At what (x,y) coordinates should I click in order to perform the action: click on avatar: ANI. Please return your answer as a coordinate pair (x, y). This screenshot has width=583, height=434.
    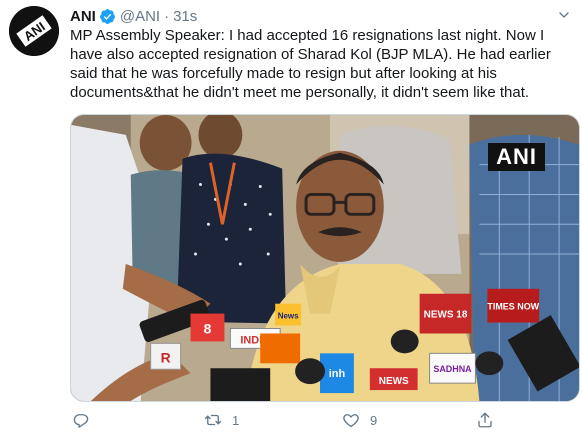
    Looking at the image, I should click on (34, 31).